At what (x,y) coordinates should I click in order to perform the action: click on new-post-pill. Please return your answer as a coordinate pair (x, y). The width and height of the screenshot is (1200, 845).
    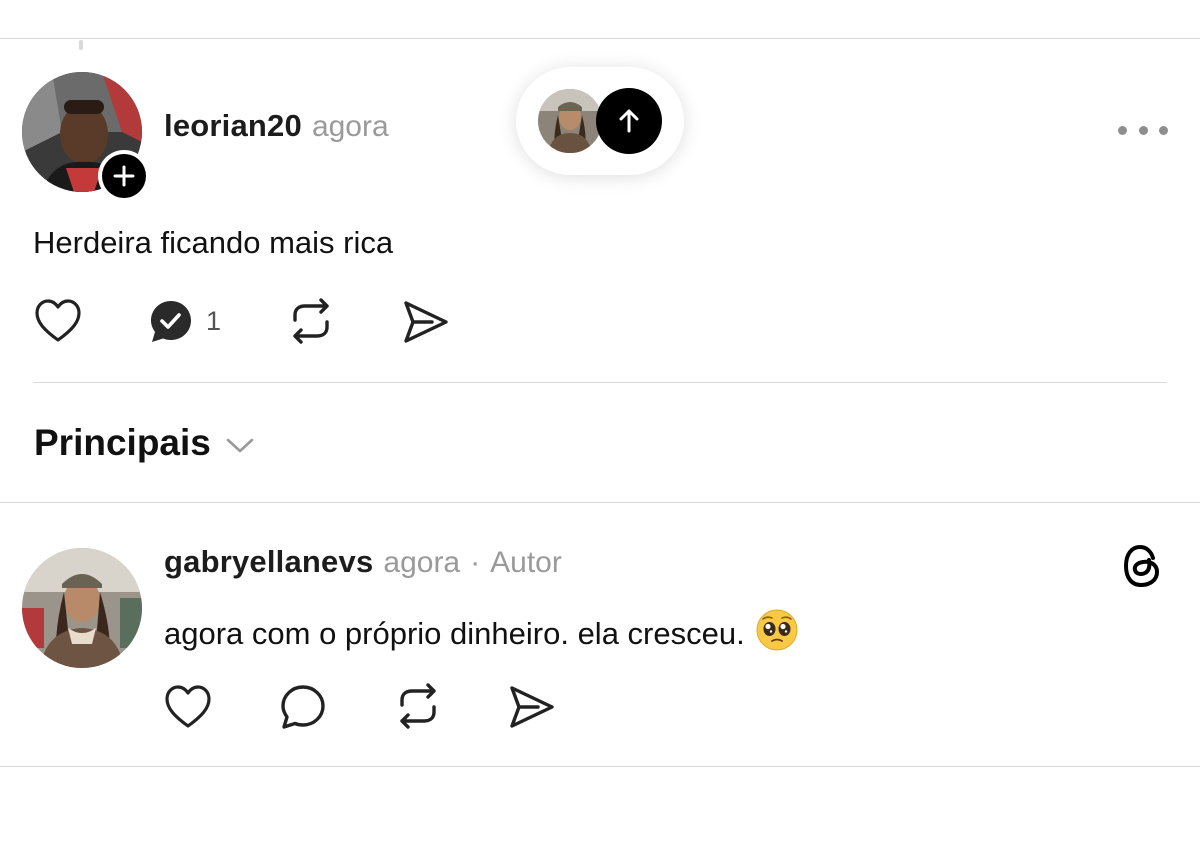
    Looking at the image, I should click on (600, 121).